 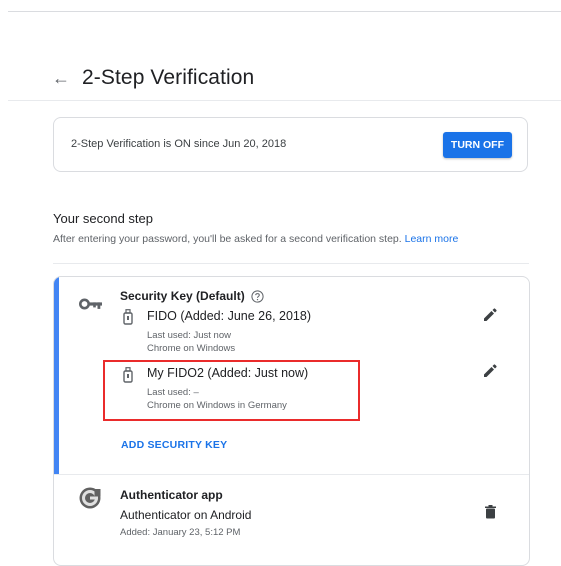 What do you see at coordinates (180, 532) in the screenshot?
I see `authenticator-added: Added: January 23, 5:12 PM` at bounding box center [180, 532].